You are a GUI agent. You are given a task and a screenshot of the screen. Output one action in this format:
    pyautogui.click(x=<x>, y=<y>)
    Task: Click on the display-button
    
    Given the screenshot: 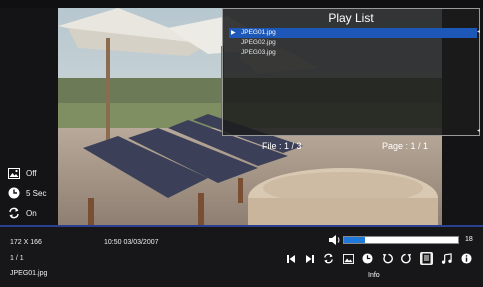 What is the action you would take?
    pyautogui.click(x=348, y=258)
    